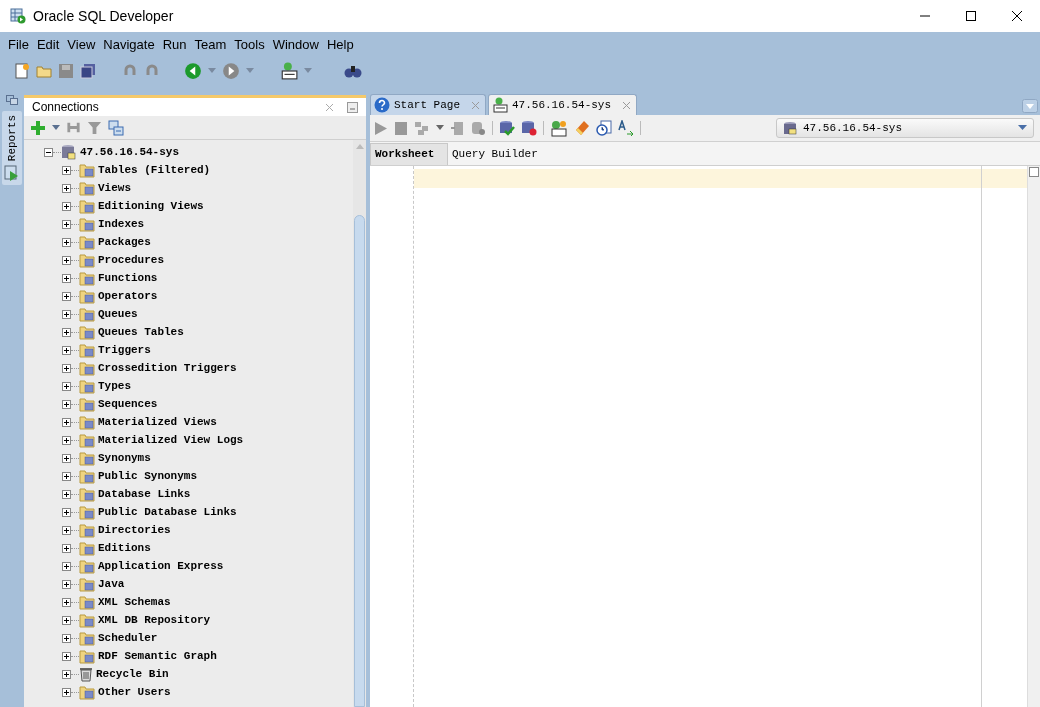 This screenshot has height=707, width=1040. What do you see at coordinates (131, 260) in the screenshot?
I see `tree-item: Procedures` at bounding box center [131, 260].